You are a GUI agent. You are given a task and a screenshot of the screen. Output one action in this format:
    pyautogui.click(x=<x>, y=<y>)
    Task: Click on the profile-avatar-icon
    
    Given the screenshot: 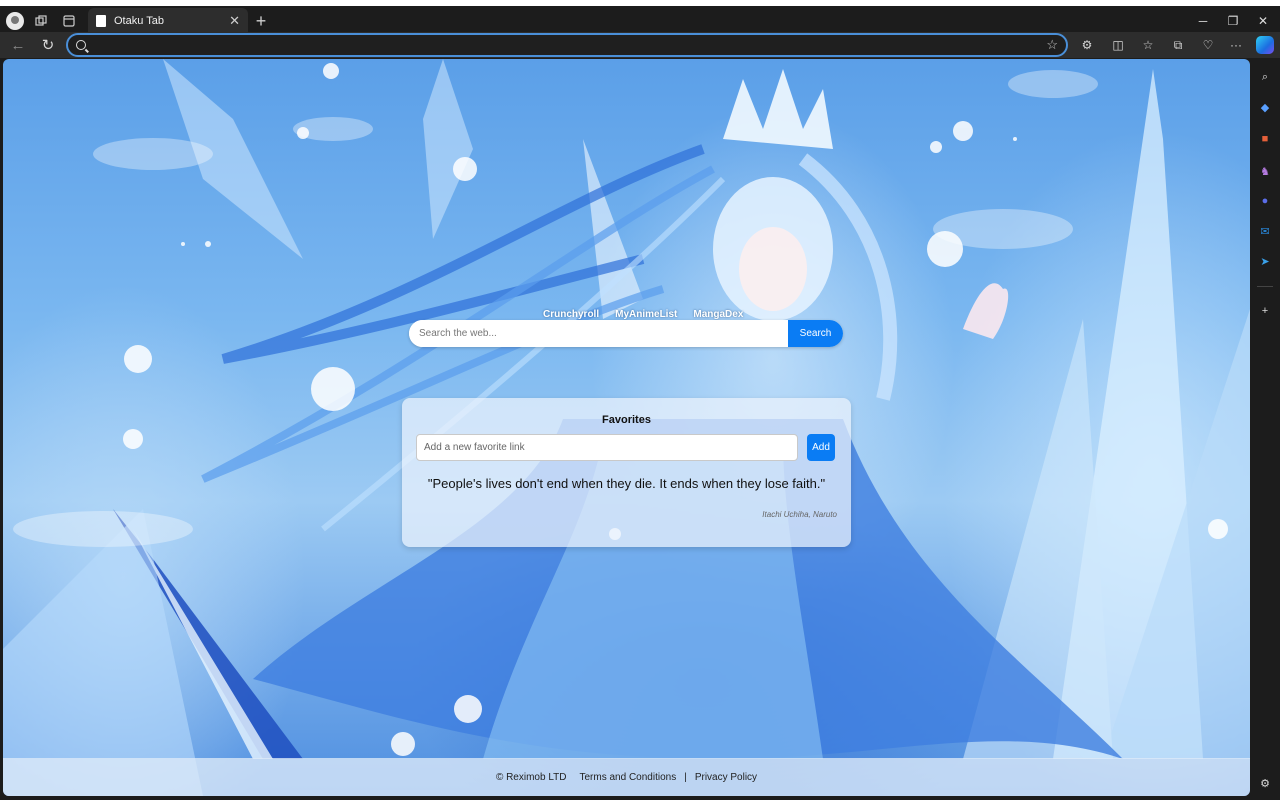 What is the action you would take?
    pyautogui.click(x=15, y=21)
    